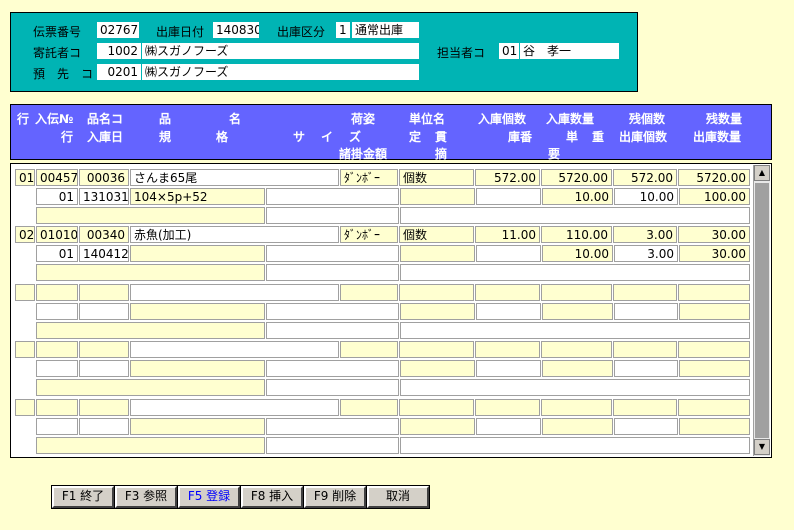 This screenshot has height=530, width=794. I want to click on grid-cell-shukko-suryo: 30.00, so click(714, 253).